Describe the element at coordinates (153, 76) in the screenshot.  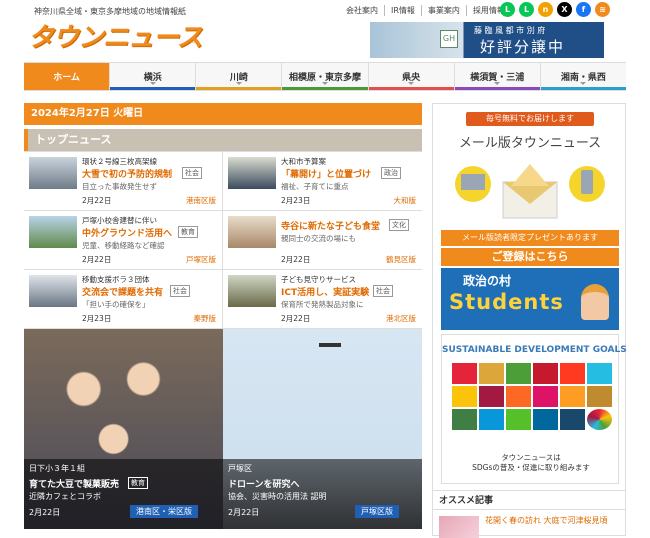
I see `nav-yokohama: 横浜` at that location.